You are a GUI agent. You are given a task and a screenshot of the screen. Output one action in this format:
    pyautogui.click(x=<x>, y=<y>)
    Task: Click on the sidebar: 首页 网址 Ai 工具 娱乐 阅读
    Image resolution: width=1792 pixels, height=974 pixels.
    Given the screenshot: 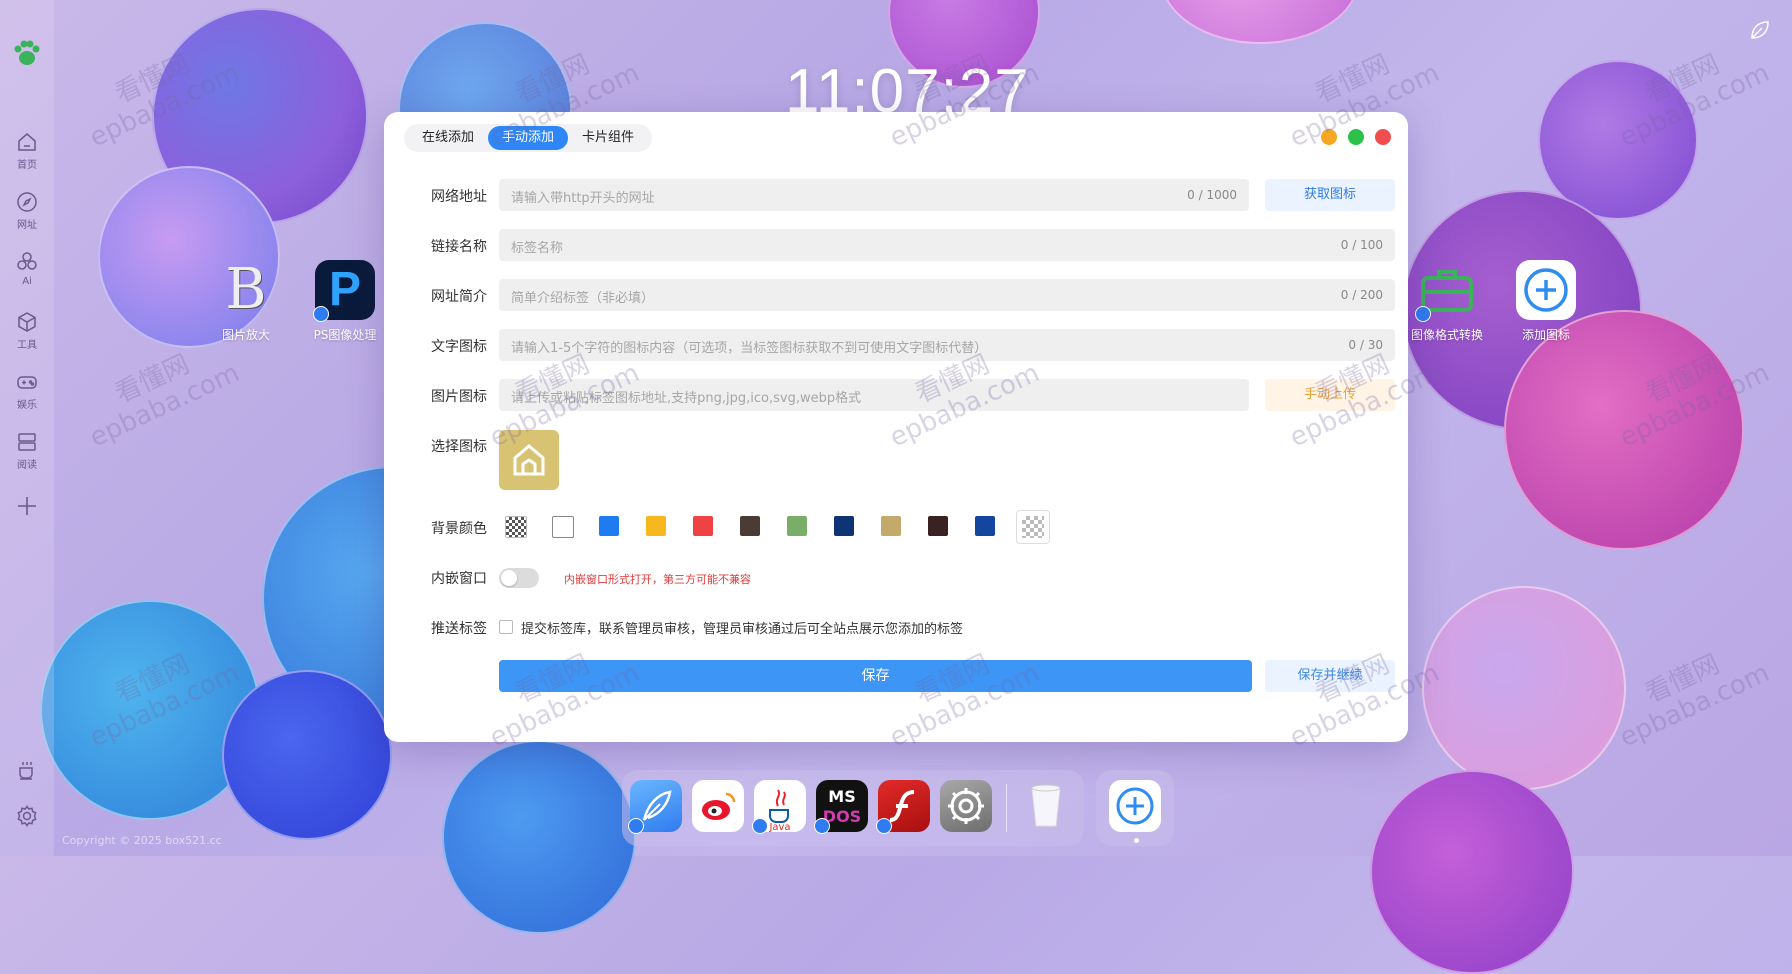 What is the action you would take?
    pyautogui.click(x=27, y=428)
    